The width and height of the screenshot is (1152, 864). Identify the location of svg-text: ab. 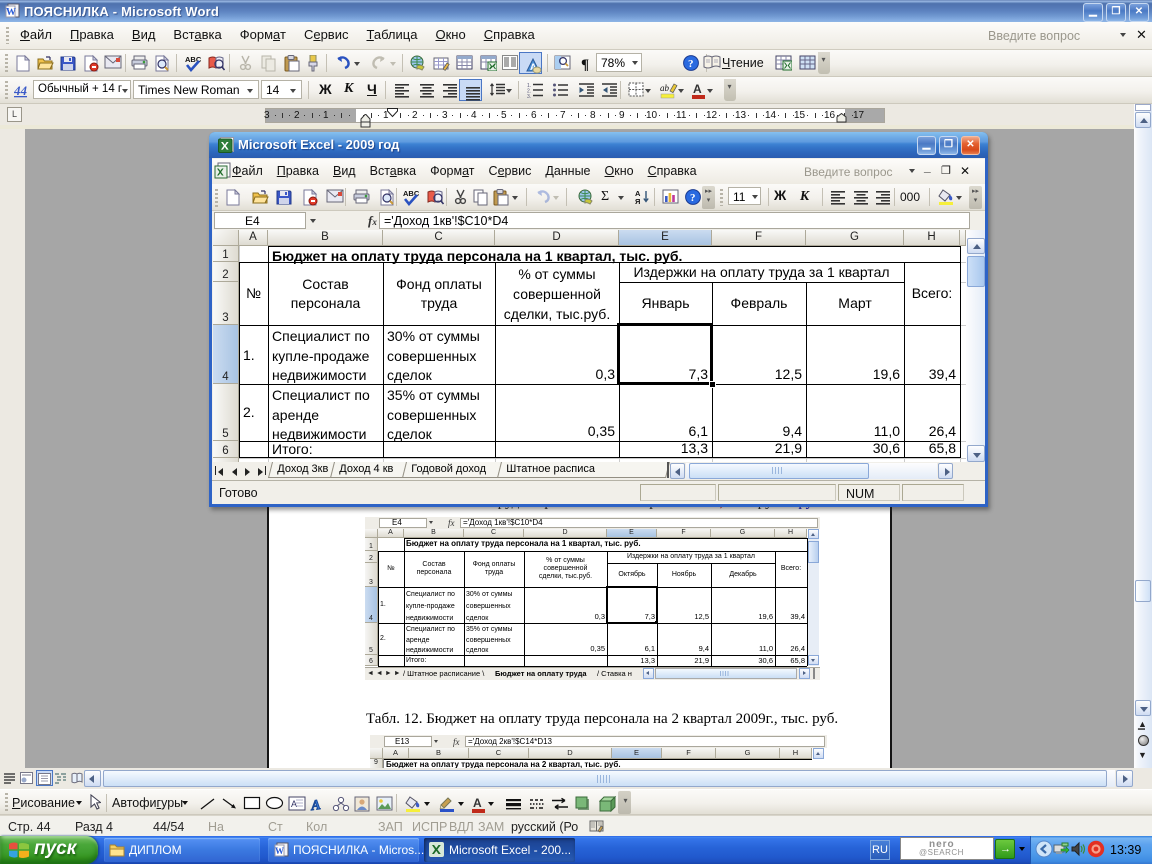
(665, 88).